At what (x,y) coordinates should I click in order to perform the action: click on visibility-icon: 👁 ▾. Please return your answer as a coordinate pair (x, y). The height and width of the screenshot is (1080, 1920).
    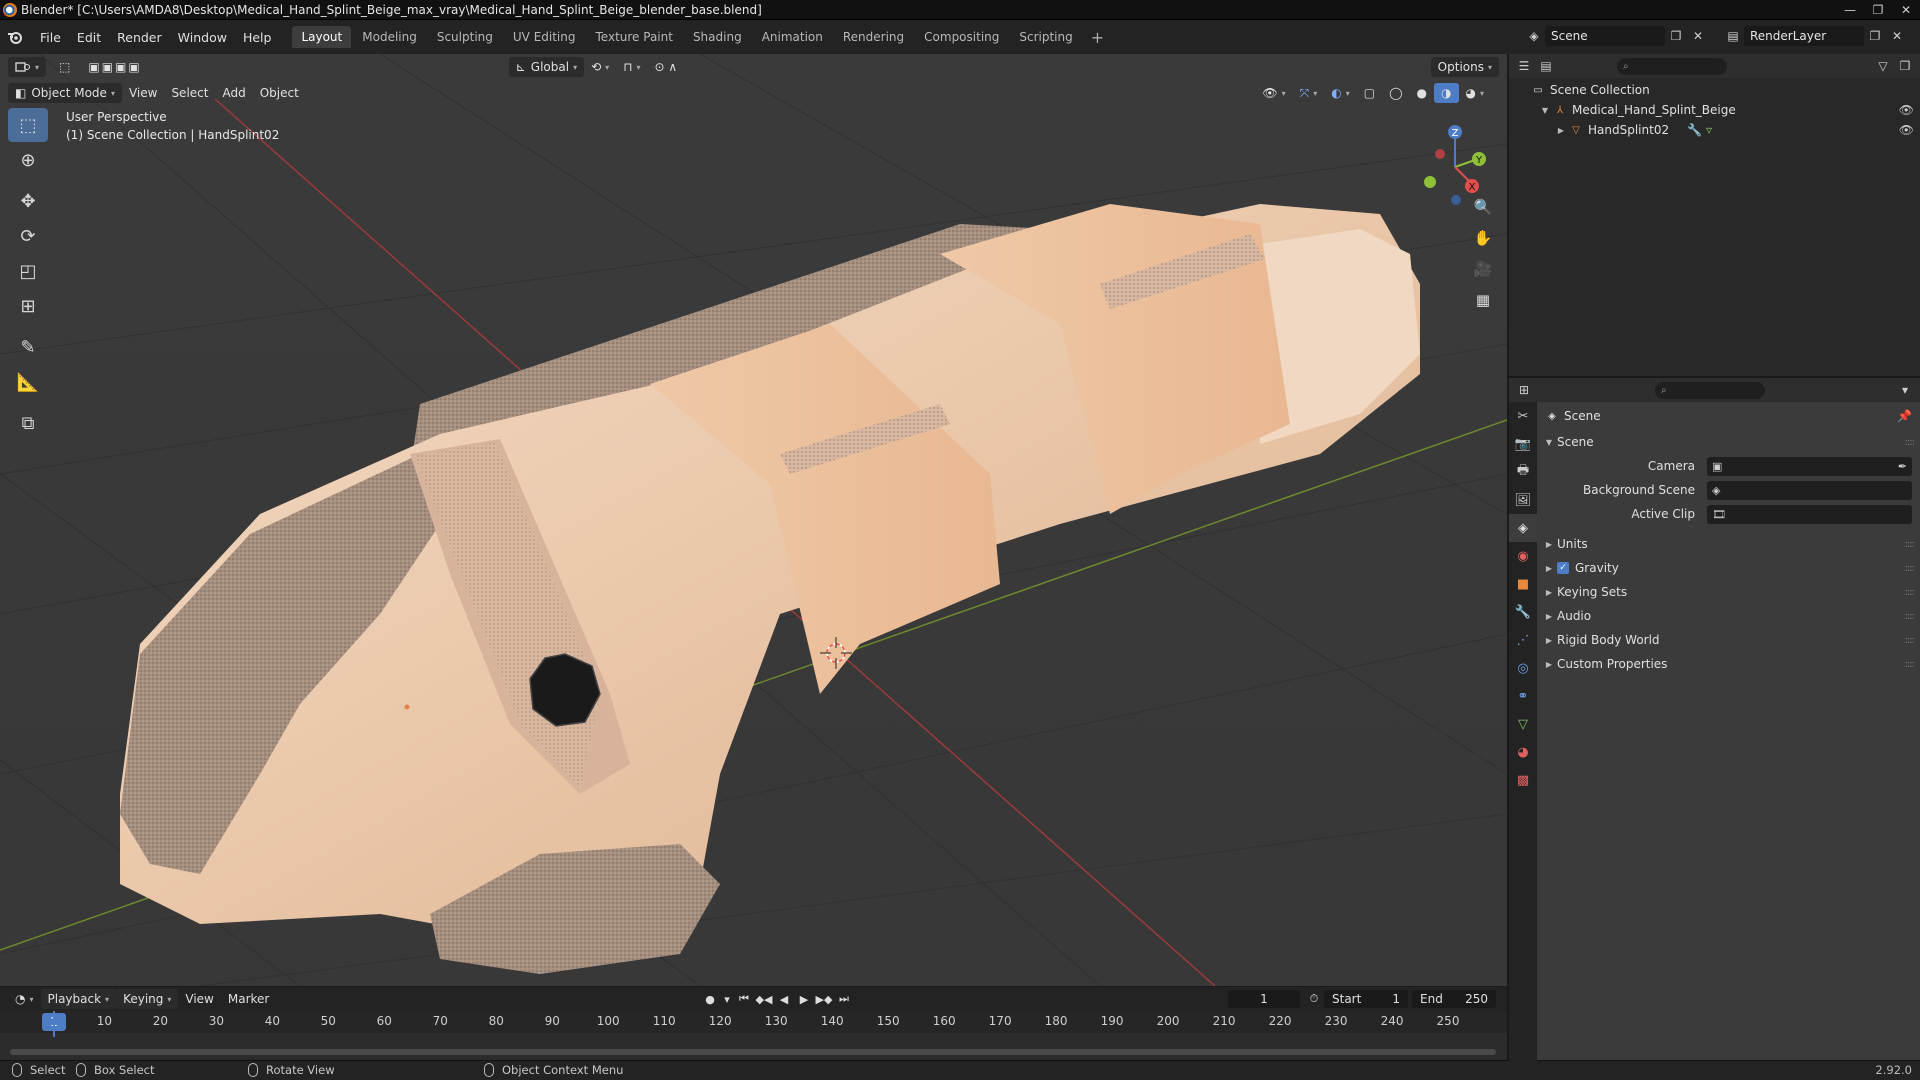
    Looking at the image, I should click on (1273, 93).